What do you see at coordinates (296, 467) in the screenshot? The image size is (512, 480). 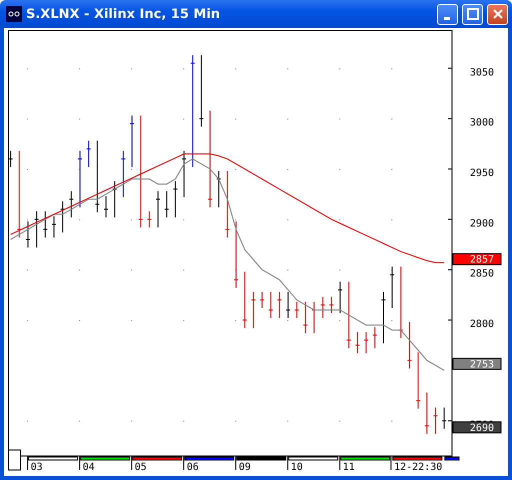 I see `date-label: 10` at bounding box center [296, 467].